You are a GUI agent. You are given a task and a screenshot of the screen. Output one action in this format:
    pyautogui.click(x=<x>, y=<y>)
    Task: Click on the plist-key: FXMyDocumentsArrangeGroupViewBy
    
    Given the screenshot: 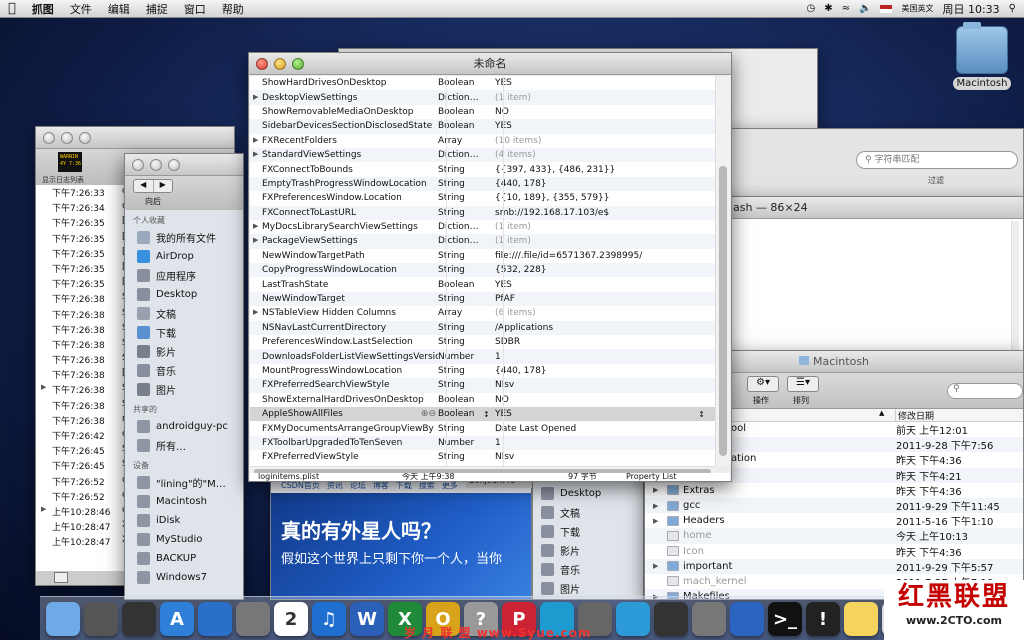 What is the action you would take?
    pyautogui.click(x=344, y=429)
    